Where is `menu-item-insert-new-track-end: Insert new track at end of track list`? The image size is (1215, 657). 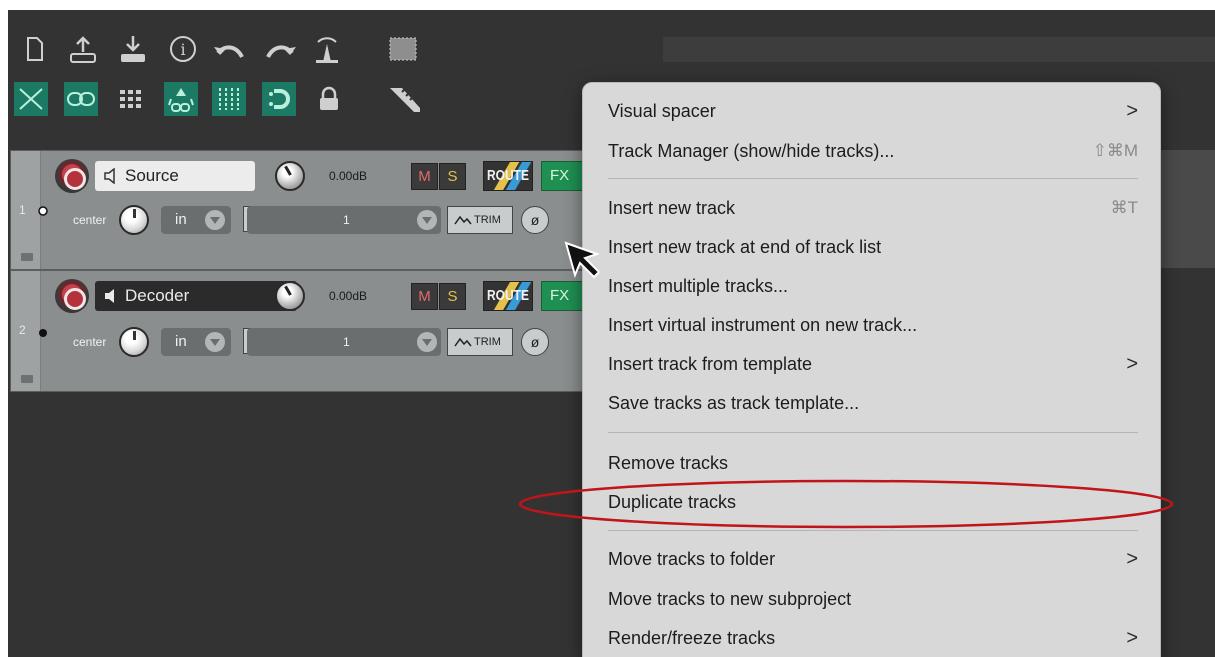 menu-item-insert-new-track-end: Insert new track at end of track list is located at coordinates (873, 247).